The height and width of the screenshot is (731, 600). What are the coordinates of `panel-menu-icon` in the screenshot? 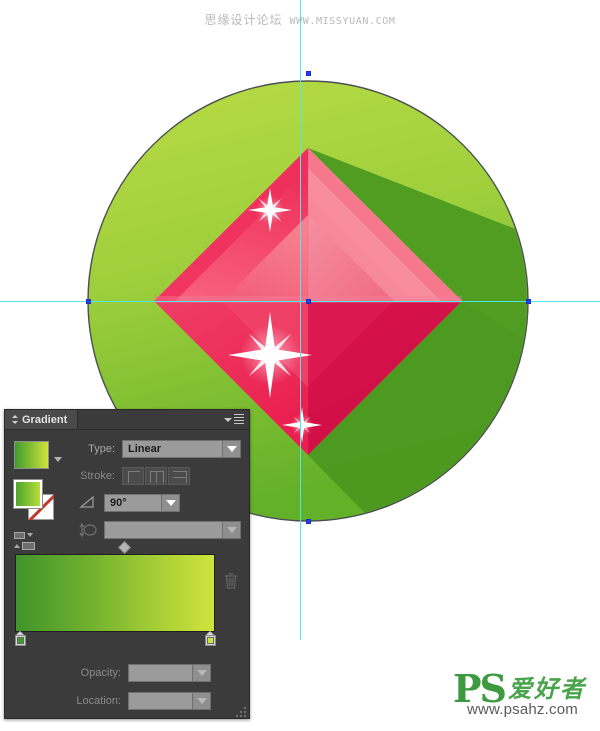 It's located at (234, 420).